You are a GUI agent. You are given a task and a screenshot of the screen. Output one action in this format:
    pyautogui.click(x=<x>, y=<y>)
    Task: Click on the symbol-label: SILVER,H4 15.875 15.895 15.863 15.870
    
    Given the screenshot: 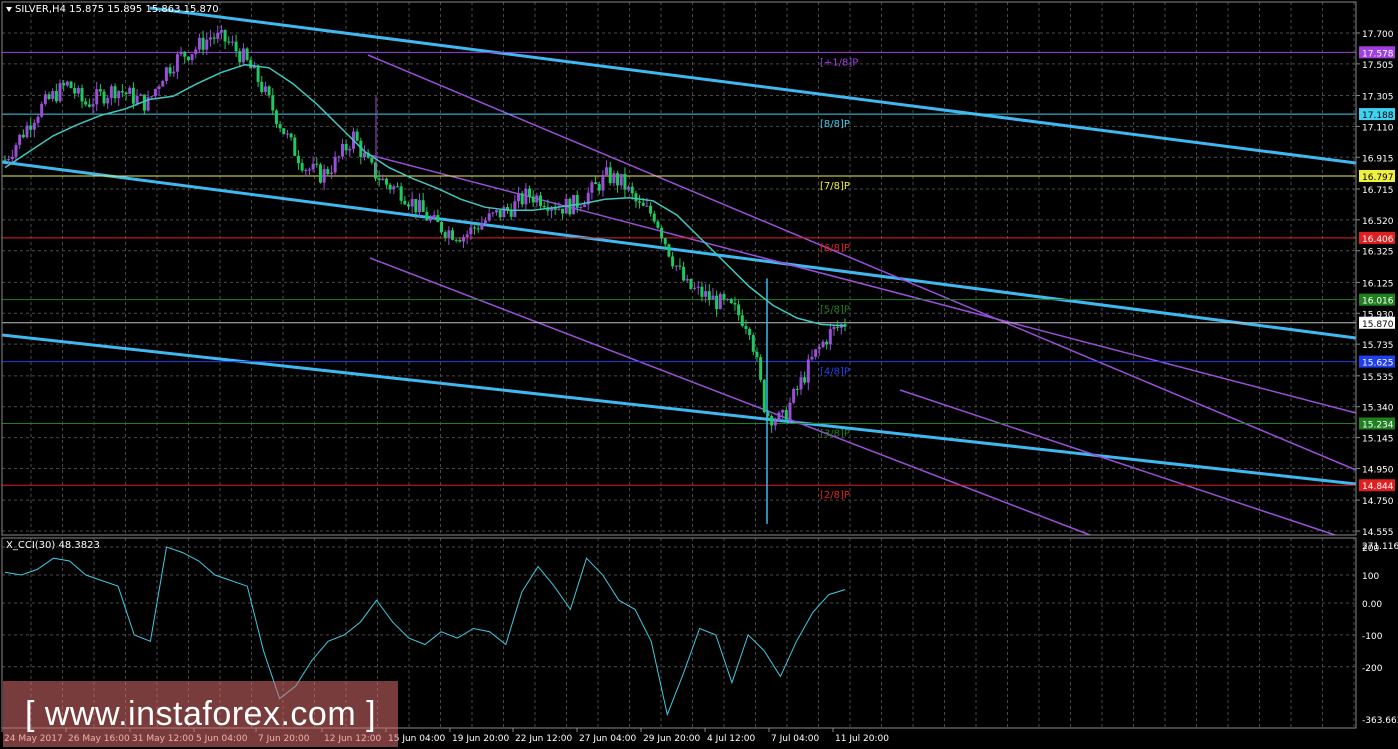 What is the action you would take?
    pyautogui.click(x=112, y=9)
    